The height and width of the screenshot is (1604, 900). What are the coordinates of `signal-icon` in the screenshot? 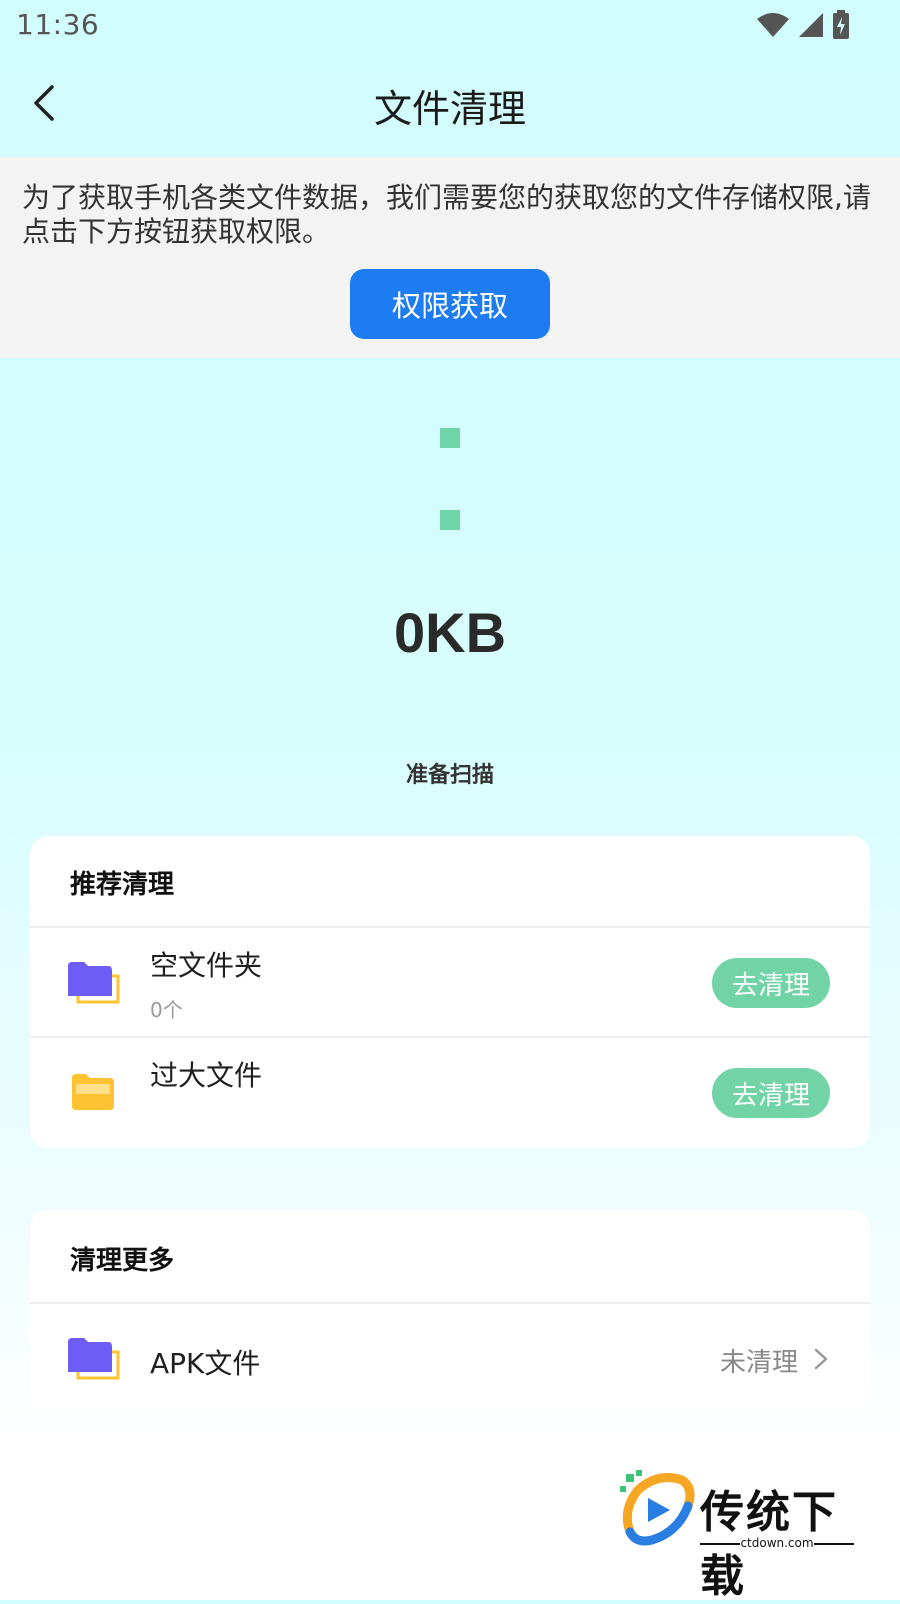 It's located at (811, 27).